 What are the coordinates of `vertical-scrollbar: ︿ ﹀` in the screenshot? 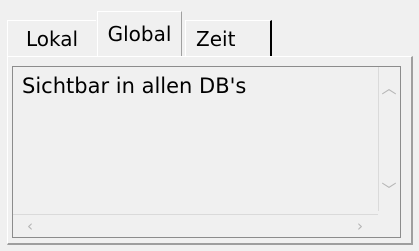 It's located at (389, 139).